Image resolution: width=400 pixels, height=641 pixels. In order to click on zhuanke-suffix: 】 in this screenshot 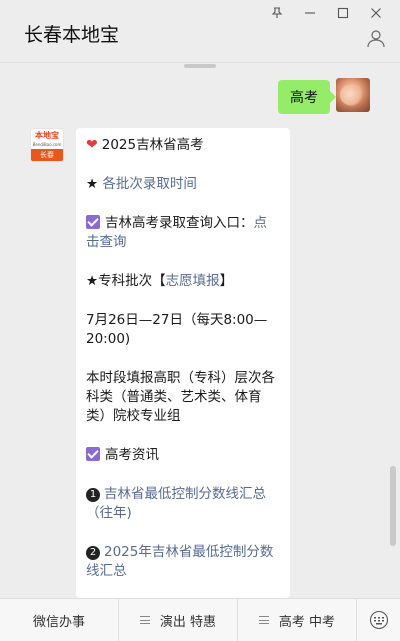, I will do `click(226, 281)`.